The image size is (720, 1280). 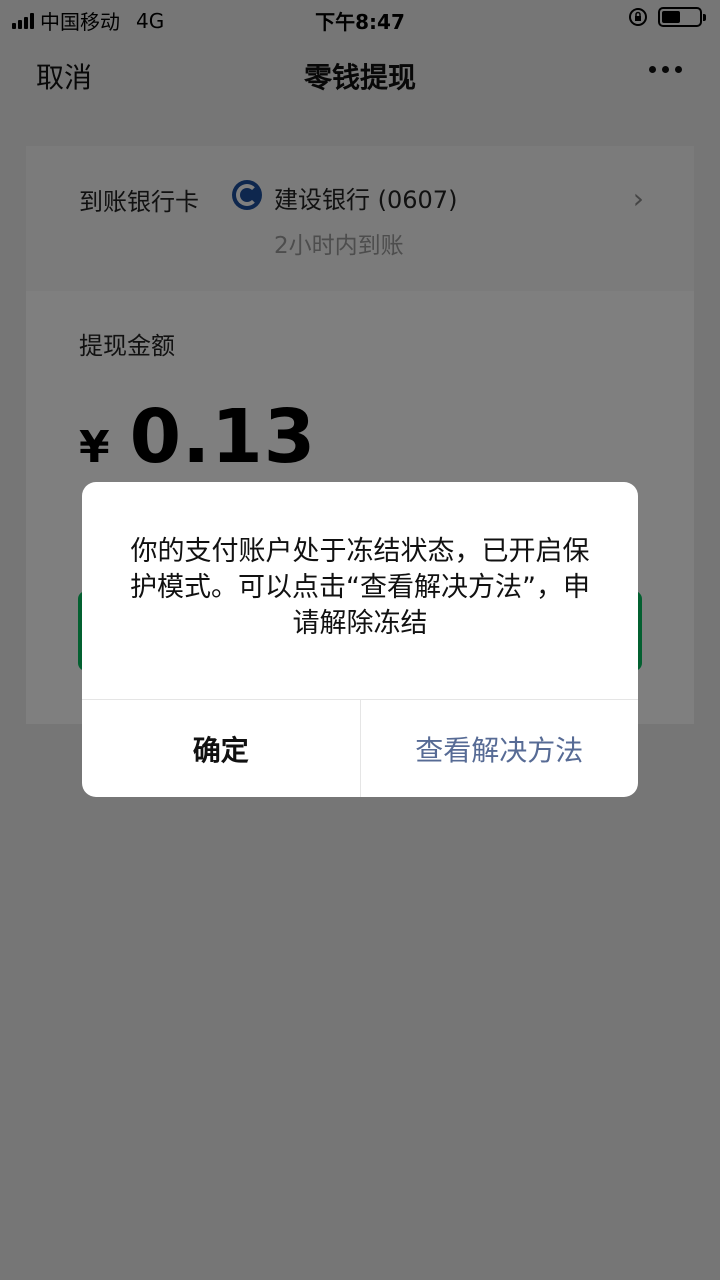 What do you see at coordinates (500, 748) in the screenshot?
I see `view-solution-button: 查看解决方法` at bounding box center [500, 748].